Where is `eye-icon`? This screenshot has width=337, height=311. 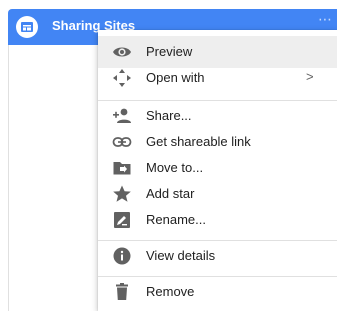
eye-icon is located at coordinates (122, 52).